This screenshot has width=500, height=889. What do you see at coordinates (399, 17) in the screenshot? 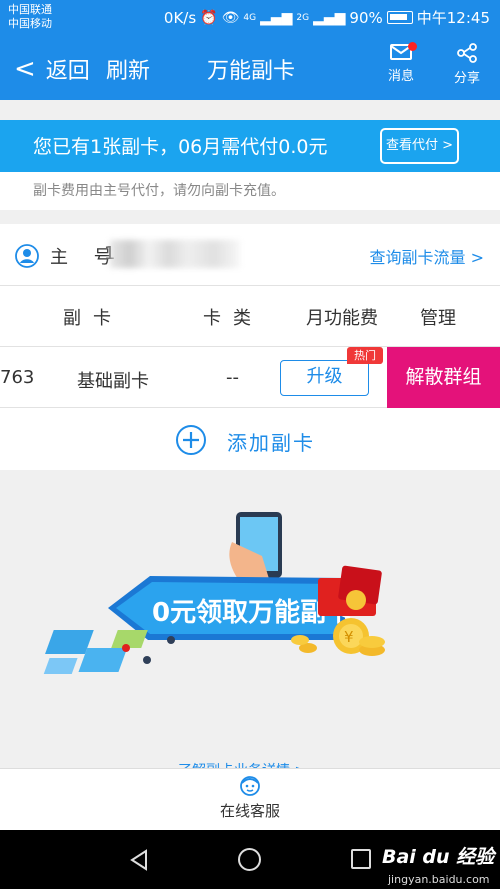
I see `battery-icon` at bounding box center [399, 17].